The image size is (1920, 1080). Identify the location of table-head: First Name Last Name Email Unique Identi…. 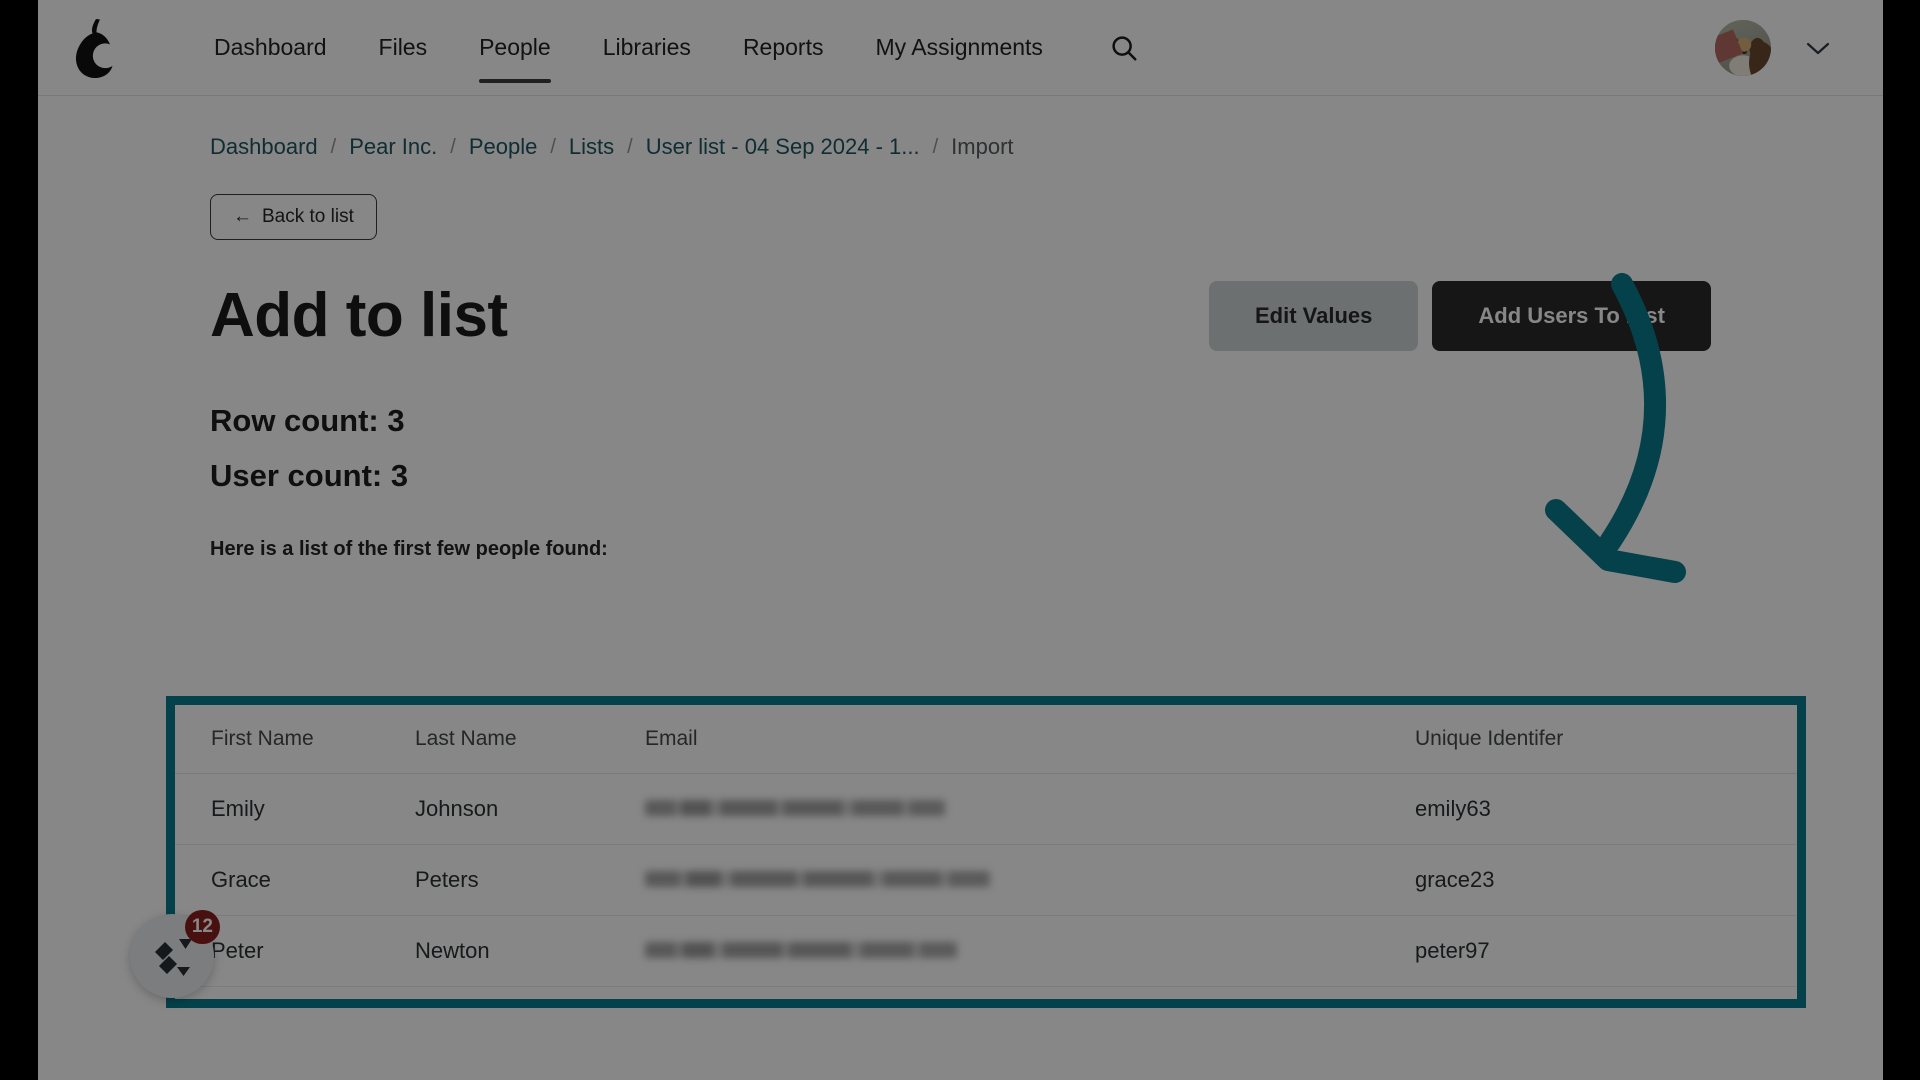
(986, 739).